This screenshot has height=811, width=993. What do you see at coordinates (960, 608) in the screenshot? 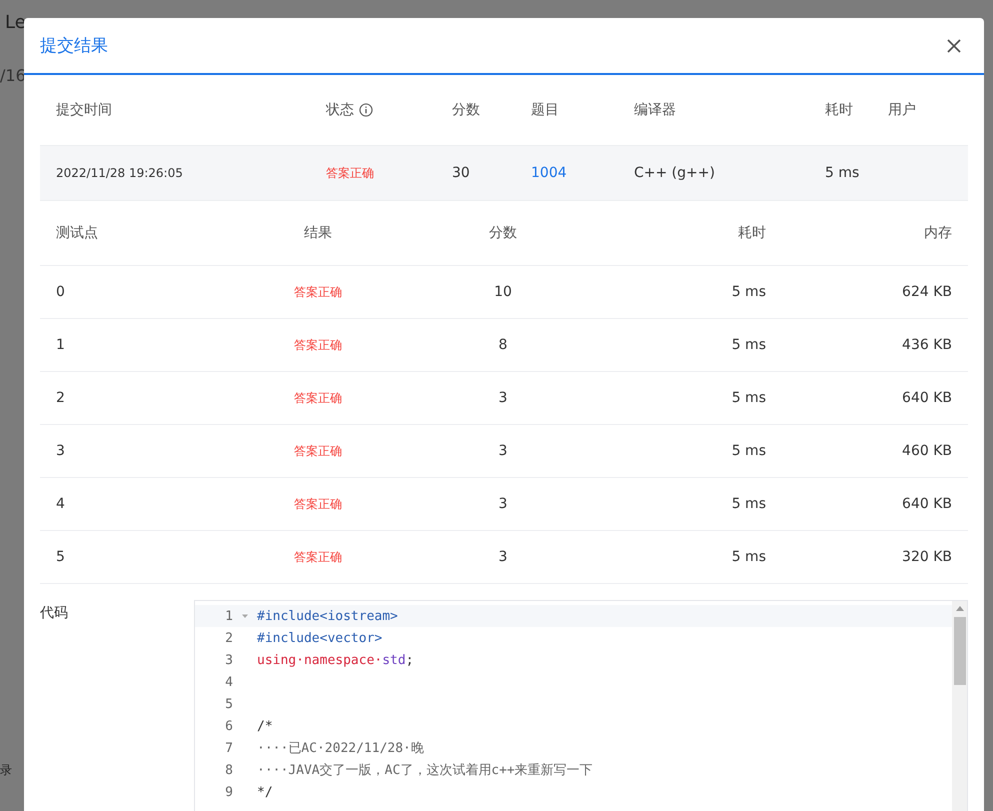
I see `scroll-up-icon` at bounding box center [960, 608].